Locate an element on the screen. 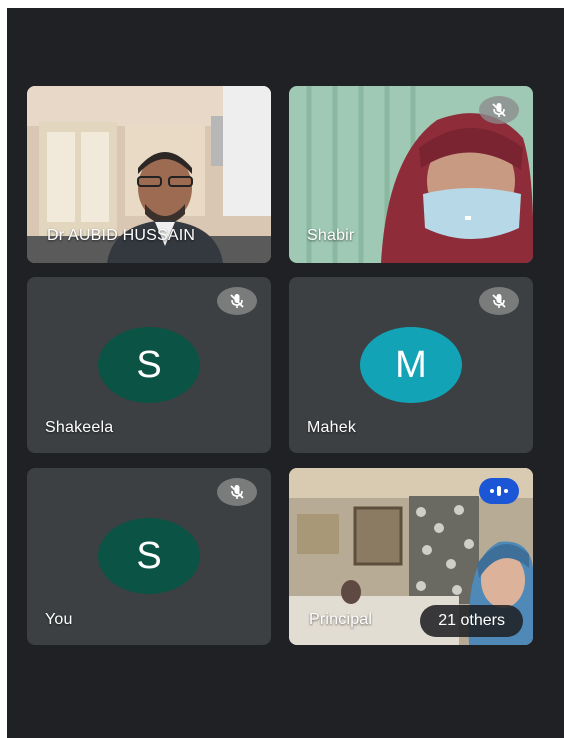 This screenshot has width=564, height=738. participant-name: Shakeela is located at coordinates (79, 427).